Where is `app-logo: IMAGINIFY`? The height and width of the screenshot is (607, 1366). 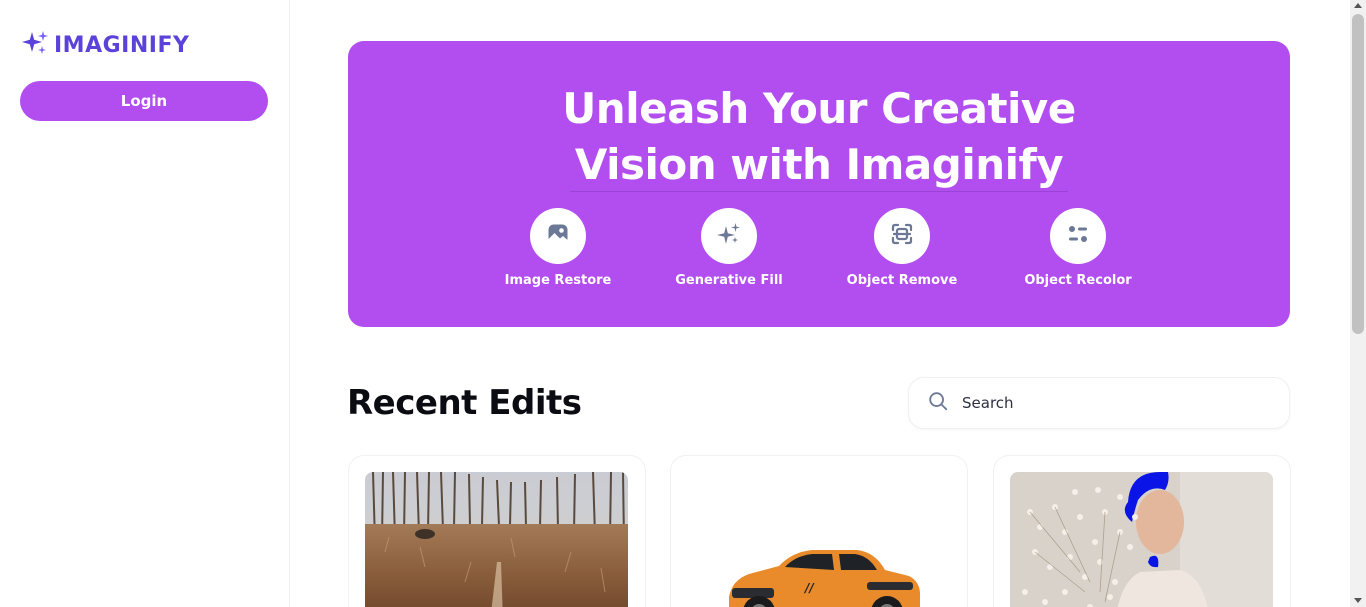
app-logo: IMAGINIFY is located at coordinates (104, 45).